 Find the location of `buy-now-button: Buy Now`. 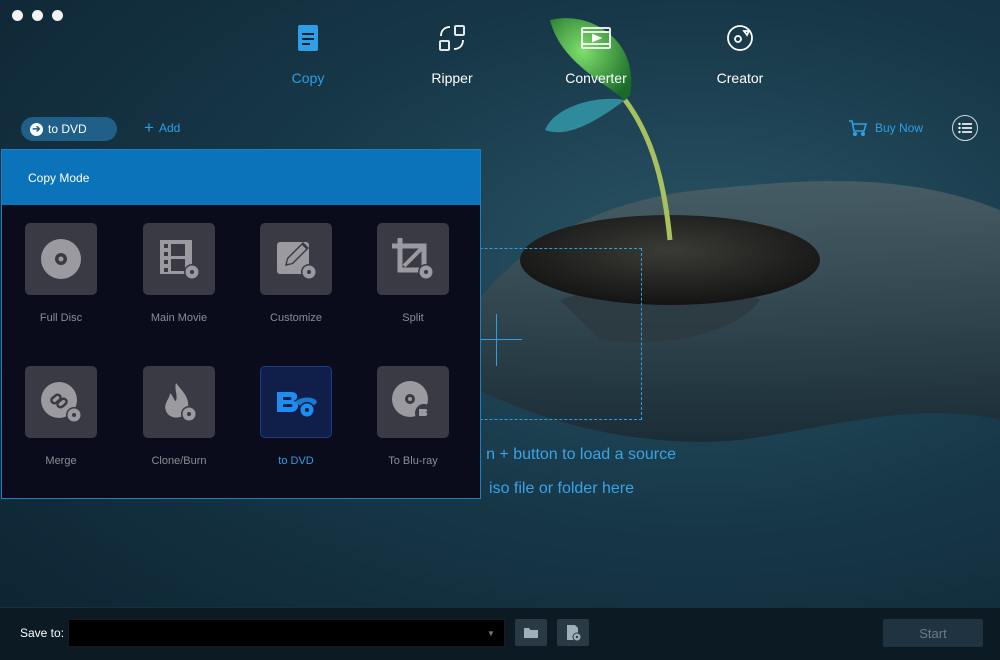

buy-now-button: Buy Now is located at coordinates (885, 128).